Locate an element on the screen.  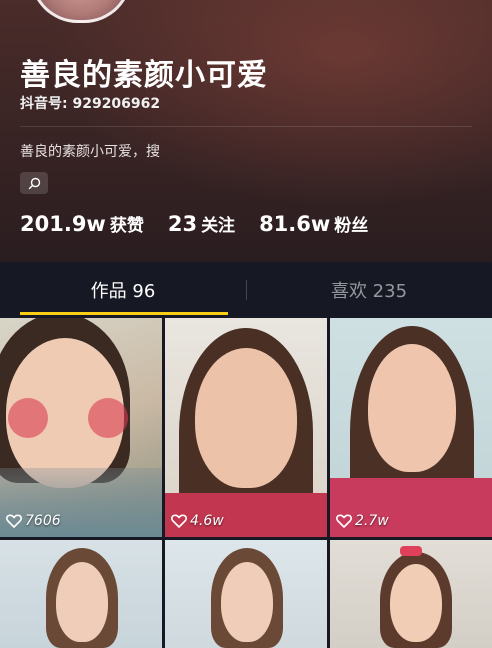
search-icon is located at coordinates (34, 183).